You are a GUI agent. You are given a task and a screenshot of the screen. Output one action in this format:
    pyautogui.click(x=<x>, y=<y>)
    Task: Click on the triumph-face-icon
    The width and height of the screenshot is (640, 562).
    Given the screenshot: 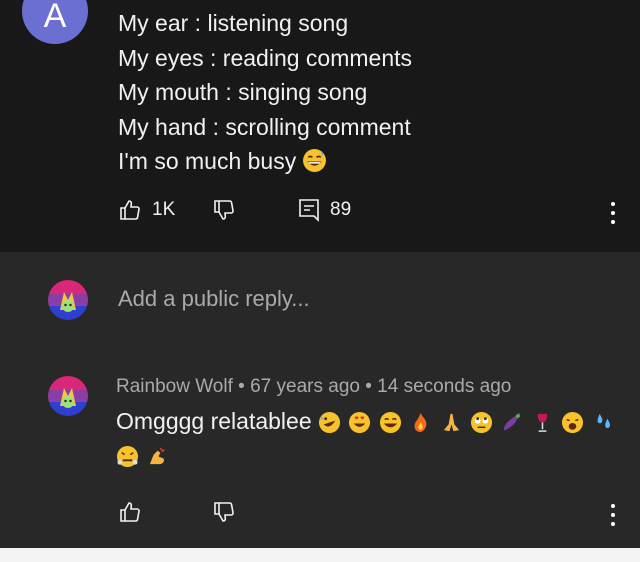 What is the action you would take?
    pyautogui.click(x=127, y=456)
    